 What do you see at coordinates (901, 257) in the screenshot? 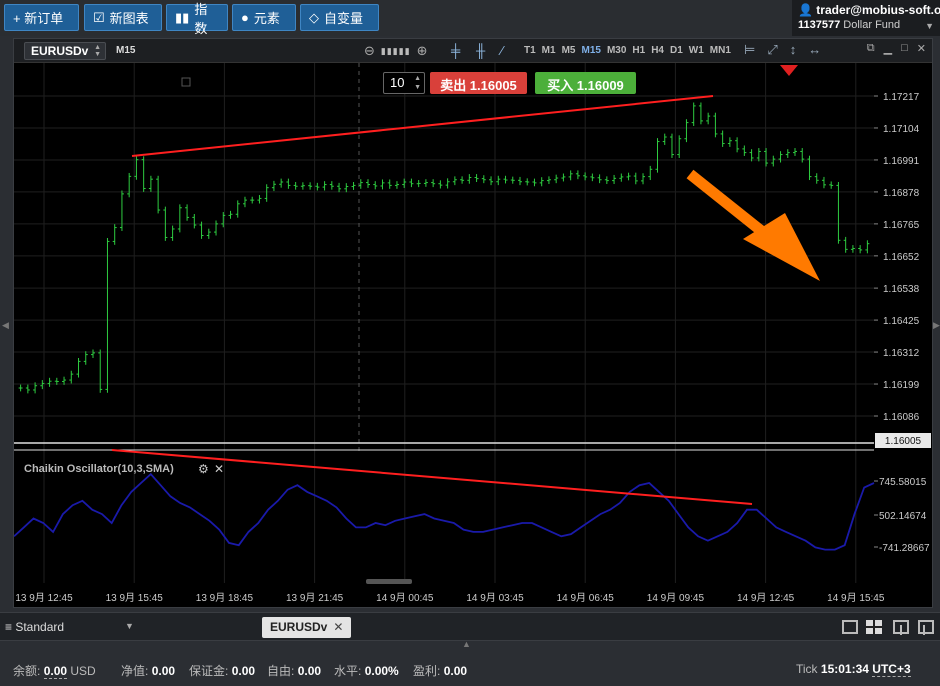
I see `price-tick-label: 1.16652` at bounding box center [901, 257].